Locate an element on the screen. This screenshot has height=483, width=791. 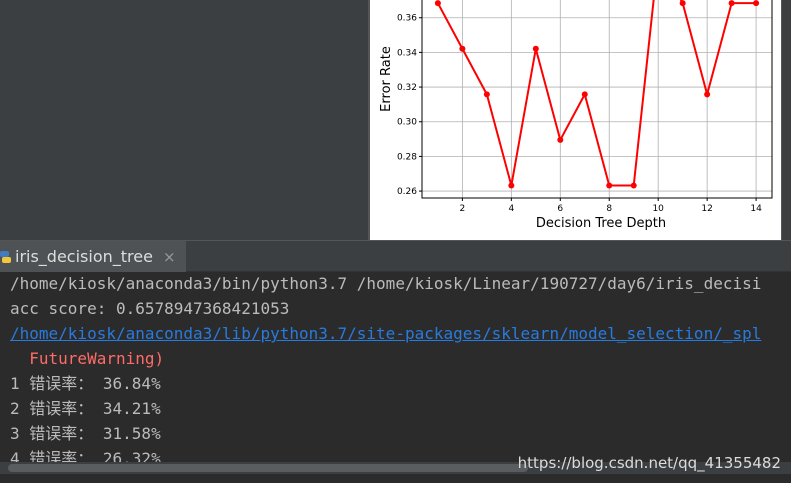
tab-iris-decision-tree: iris_decision_tree × is located at coordinates (93, 256).